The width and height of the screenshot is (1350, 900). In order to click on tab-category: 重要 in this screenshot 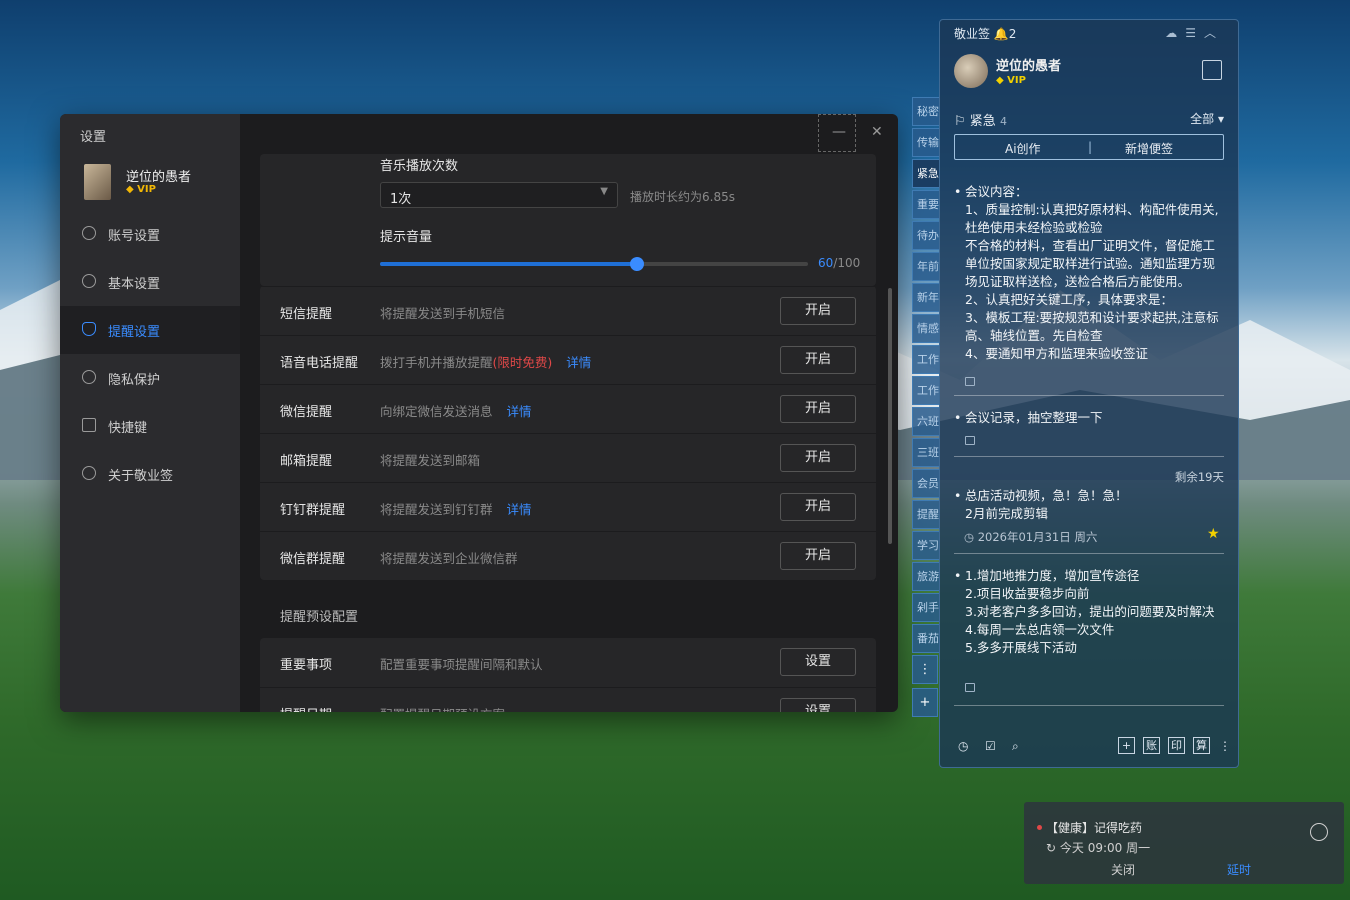, I will do `click(926, 204)`.